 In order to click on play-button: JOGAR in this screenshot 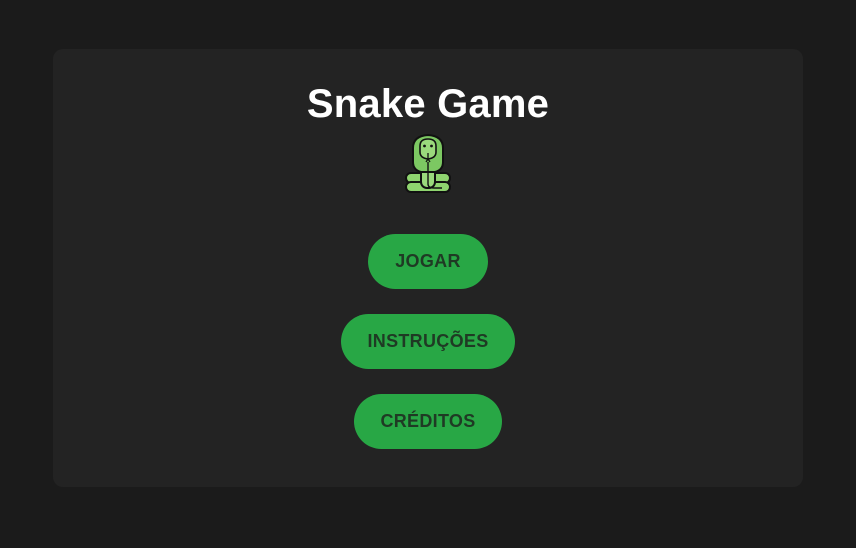, I will do `click(428, 261)`.